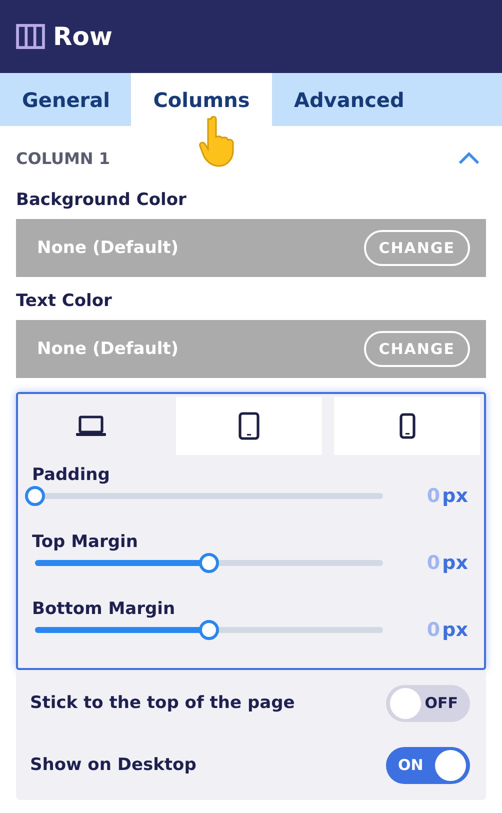 The image size is (502, 813). I want to click on tab: Columns, so click(201, 99).